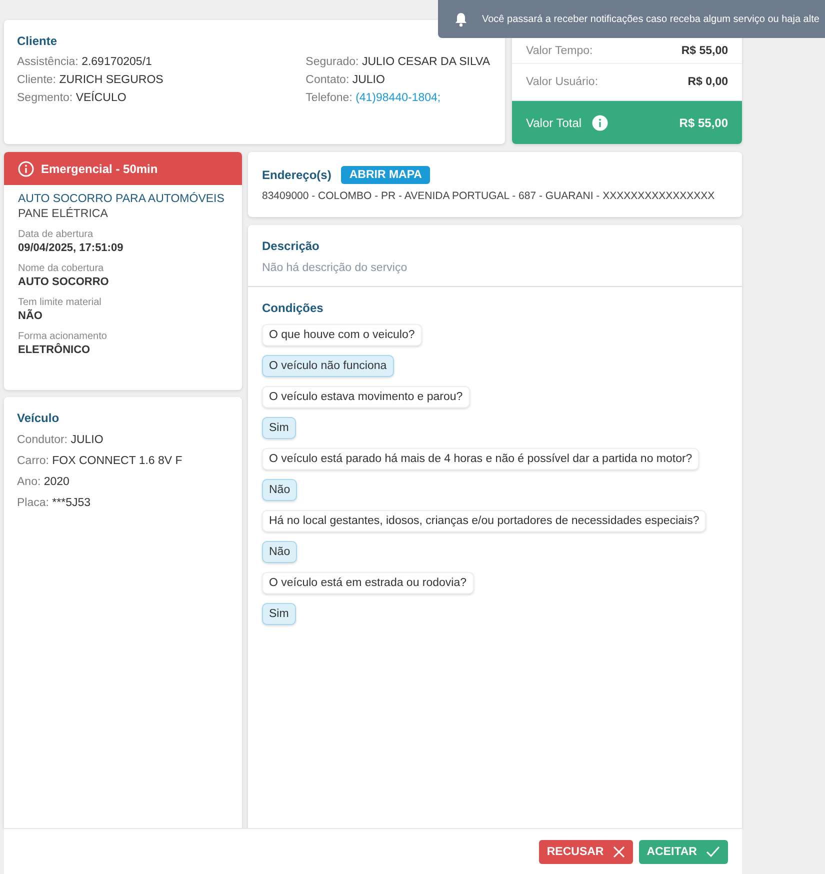  I want to click on accept-button: ACEITAR, so click(683, 852).